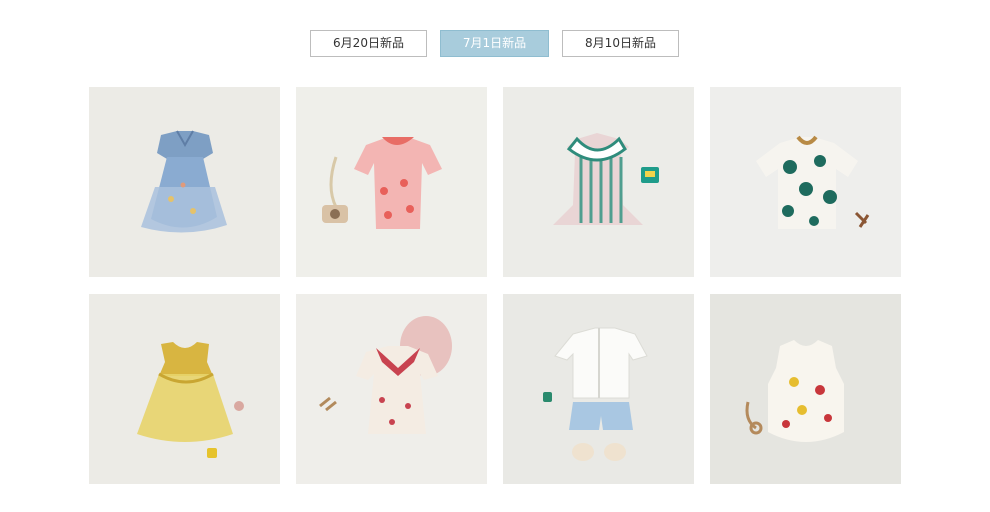  I want to click on product-card-white-shirt-set, so click(598, 389).